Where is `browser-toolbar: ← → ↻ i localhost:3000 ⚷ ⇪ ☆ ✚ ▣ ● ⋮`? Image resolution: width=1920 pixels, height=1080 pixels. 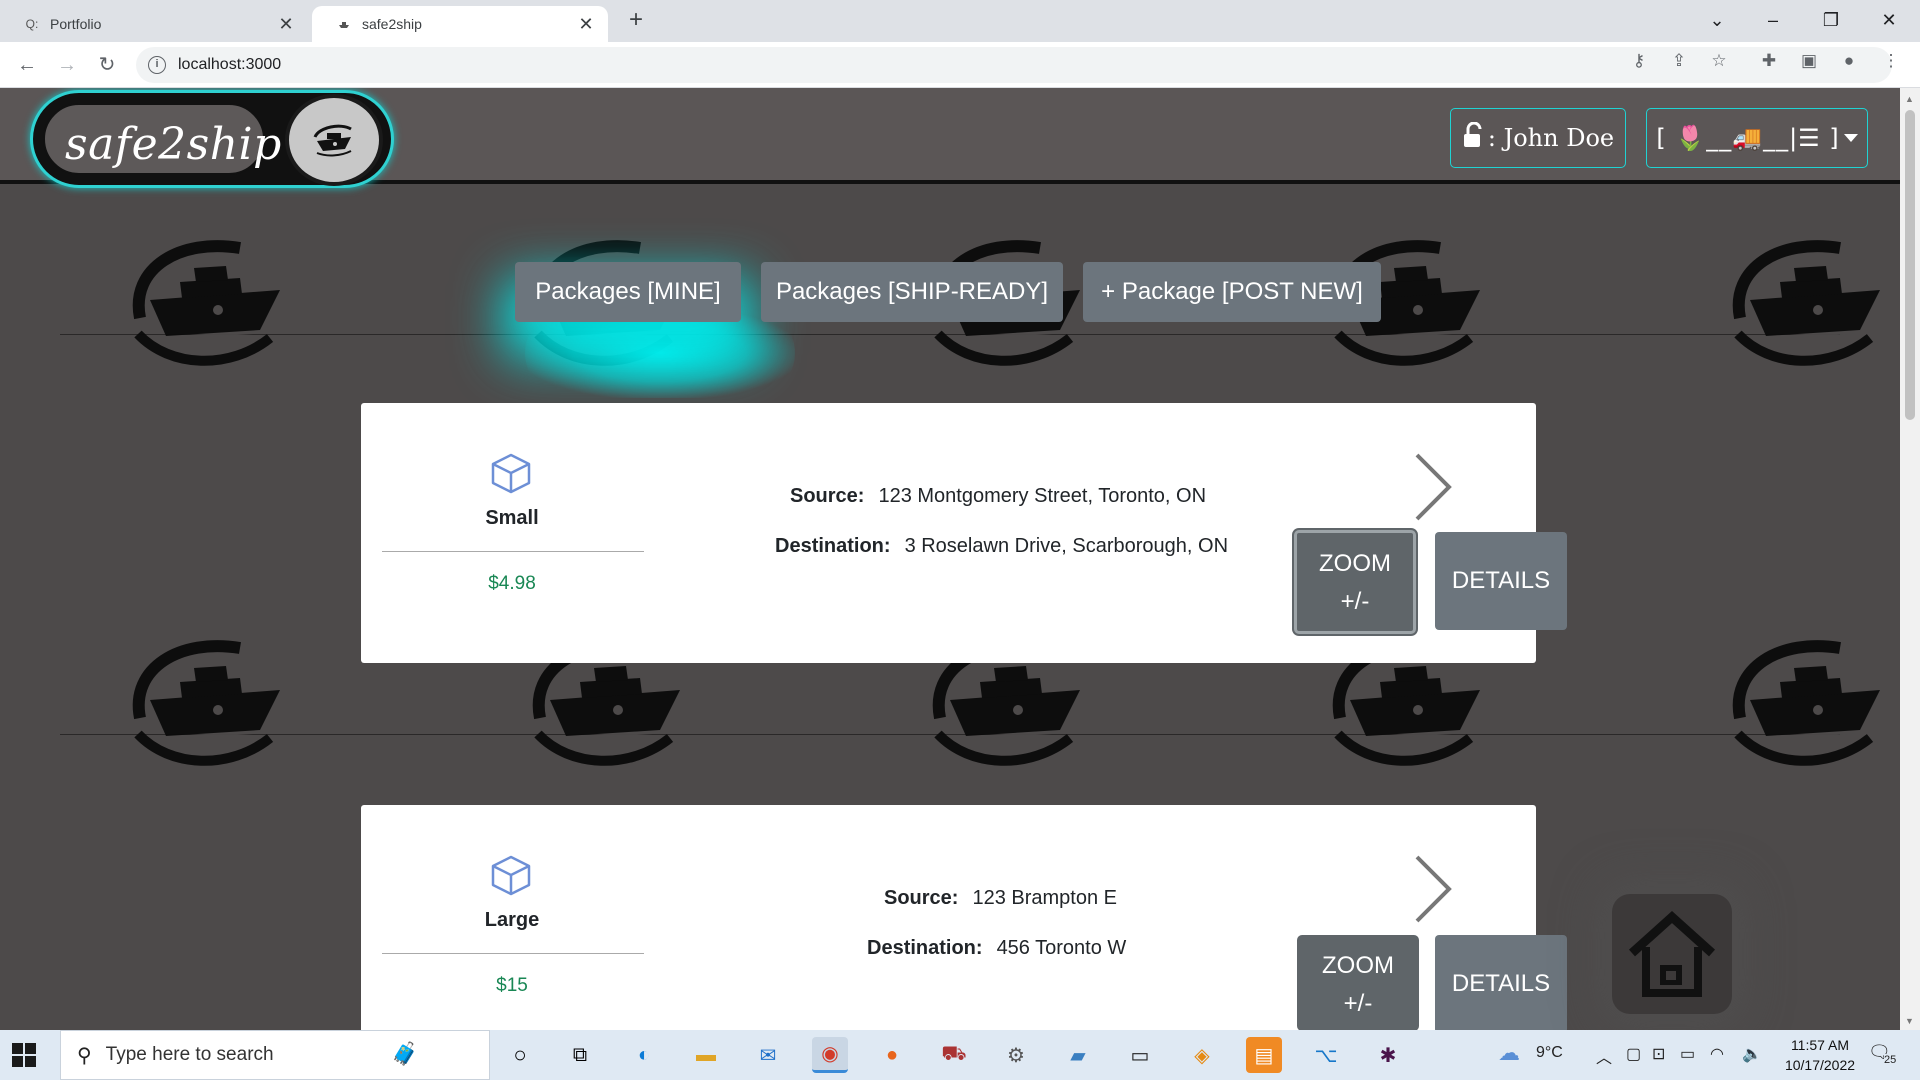 browser-toolbar: ← → ↻ i localhost:3000 ⚷ ⇪ ☆ ✚ ▣ ● ⋮ is located at coordinates (960, 65).